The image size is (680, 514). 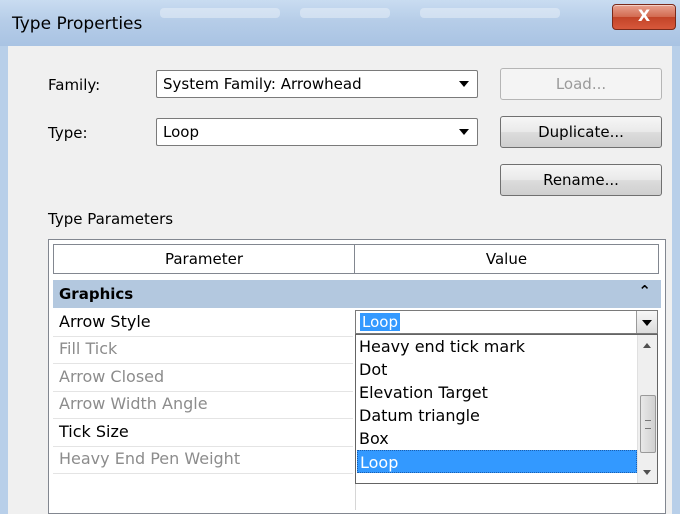 What do you see at coordinates (497, 392) in the screenshot?
I see `option-elevation-target: Elevation Target` at bounding box center [497, 392].